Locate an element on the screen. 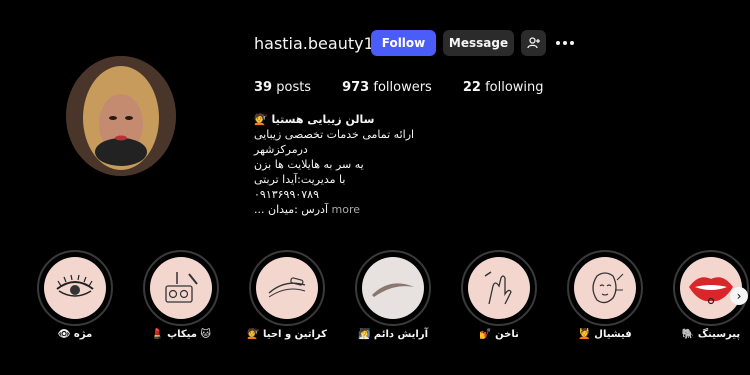 Image resolution: width=750 pixels, height=375 pixels. highlight-label: 🧖 آرایش دائم is located at coordinates (393, 334).